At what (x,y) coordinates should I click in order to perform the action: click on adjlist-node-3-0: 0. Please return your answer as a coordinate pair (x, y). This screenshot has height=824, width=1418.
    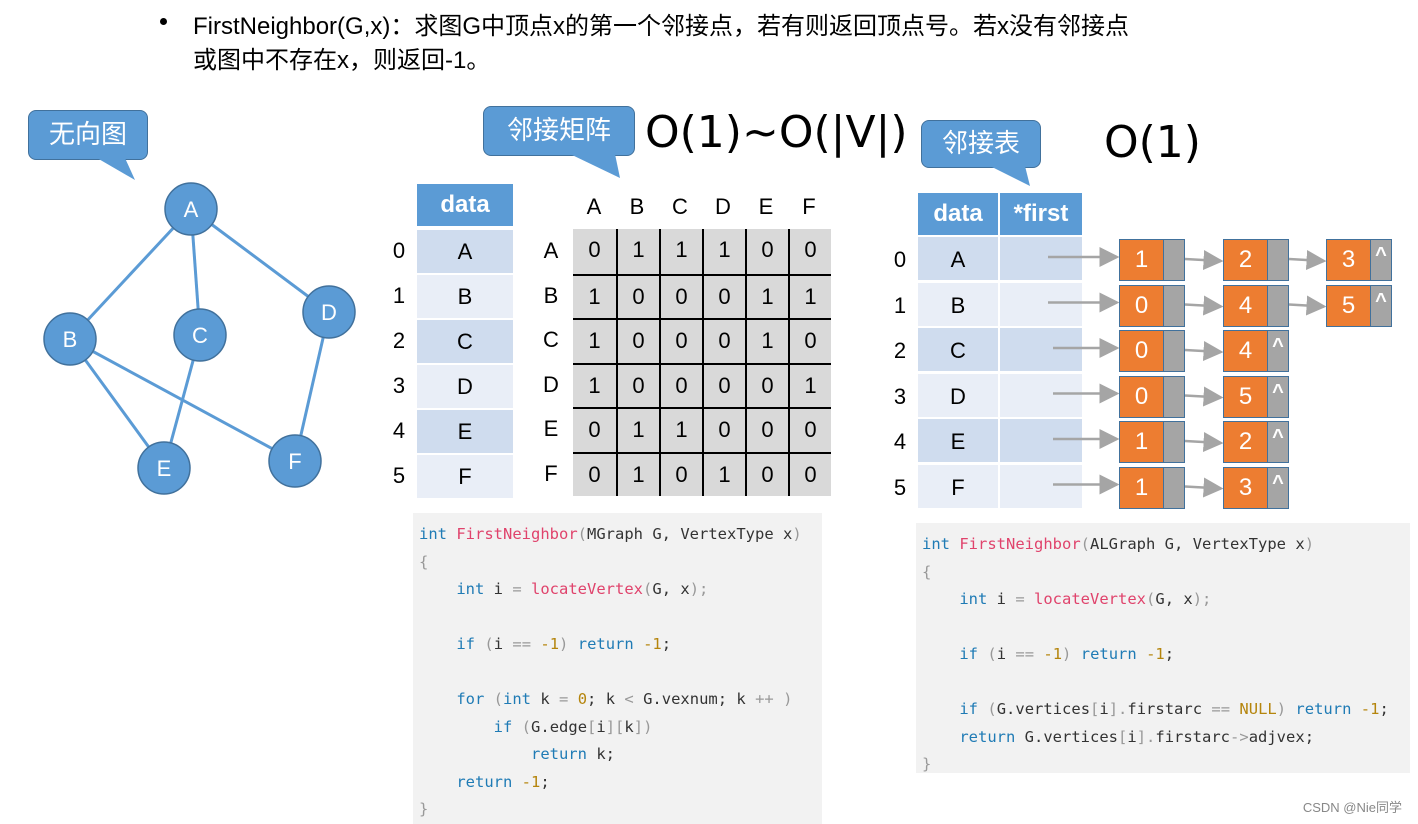
    Looking at the image, I should click on (1152, 396).